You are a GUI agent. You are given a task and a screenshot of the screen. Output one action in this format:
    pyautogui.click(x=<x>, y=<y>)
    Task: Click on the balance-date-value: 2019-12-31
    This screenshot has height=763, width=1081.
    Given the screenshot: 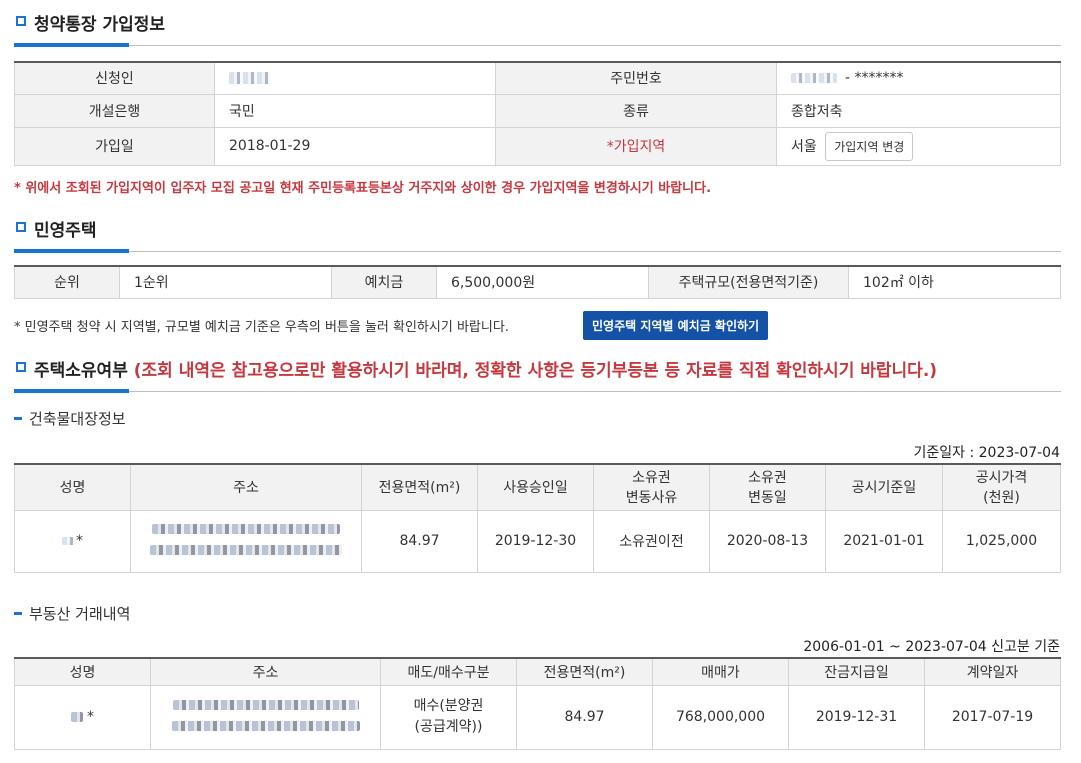 What is the action you would take?
    pyautogui.click(x=856, y=717)
    